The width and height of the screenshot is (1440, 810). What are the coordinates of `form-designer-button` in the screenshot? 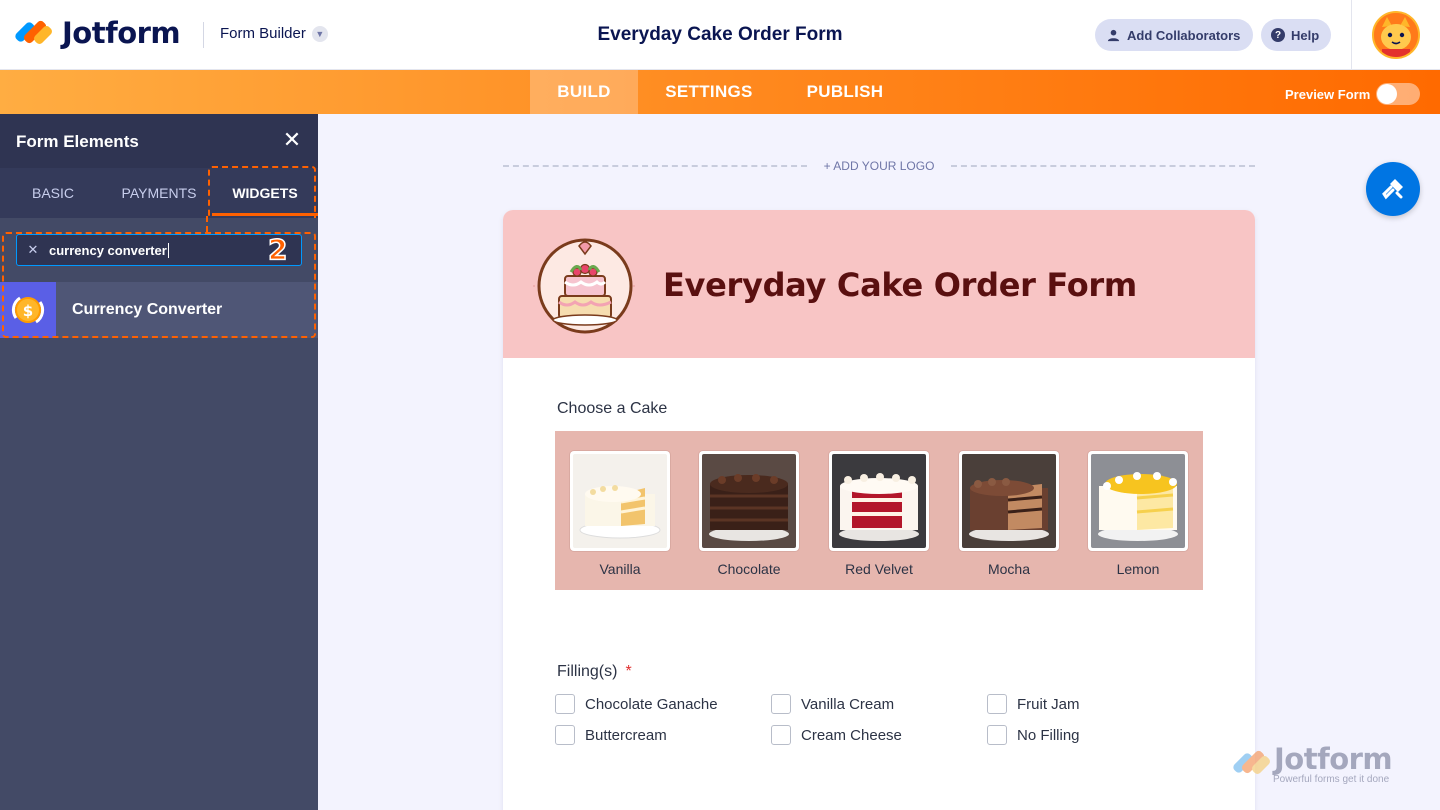 It's located at (1393, 189).